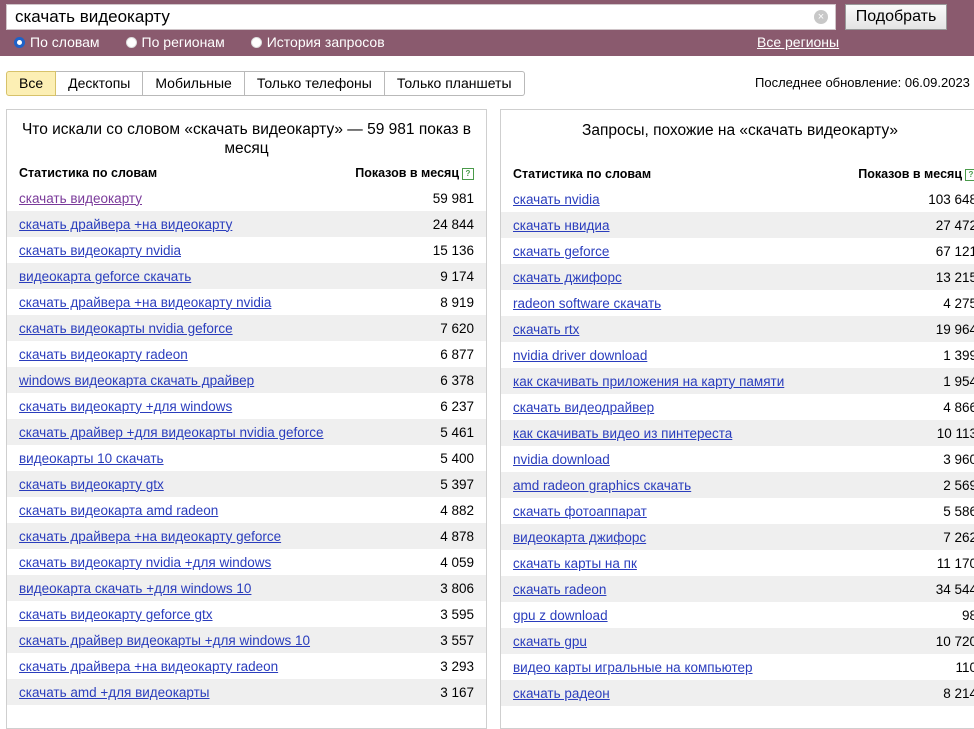 This screenshot has width=974, height=729. Describe the element at coordinates (105, 276) in the screenshot. I see `keyword-link: видеокарта geforce скачать` at that location.